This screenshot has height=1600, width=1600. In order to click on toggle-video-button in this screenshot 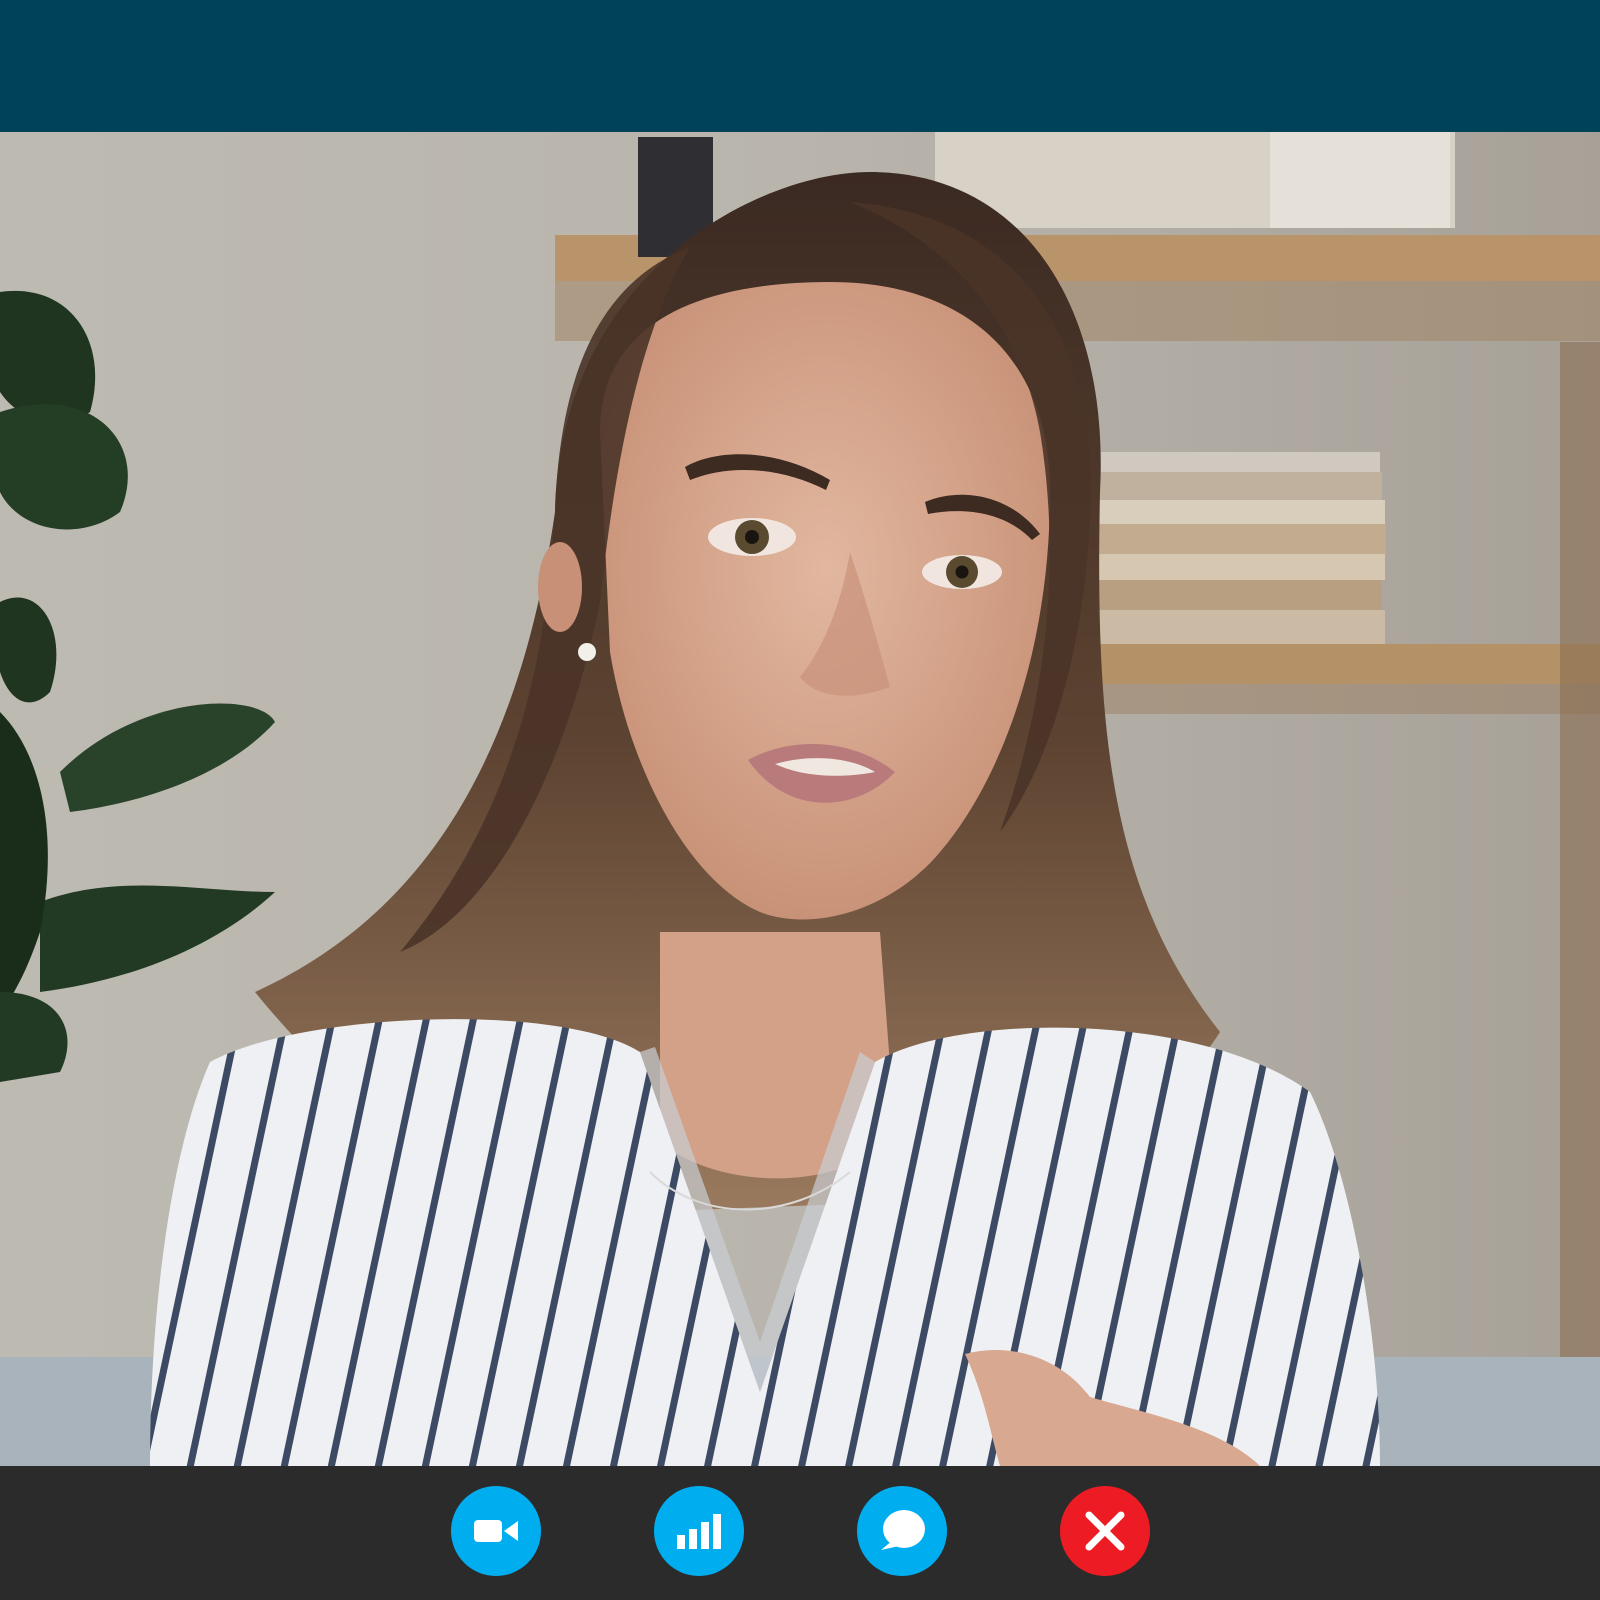, I will do `click(496, 1531)`.